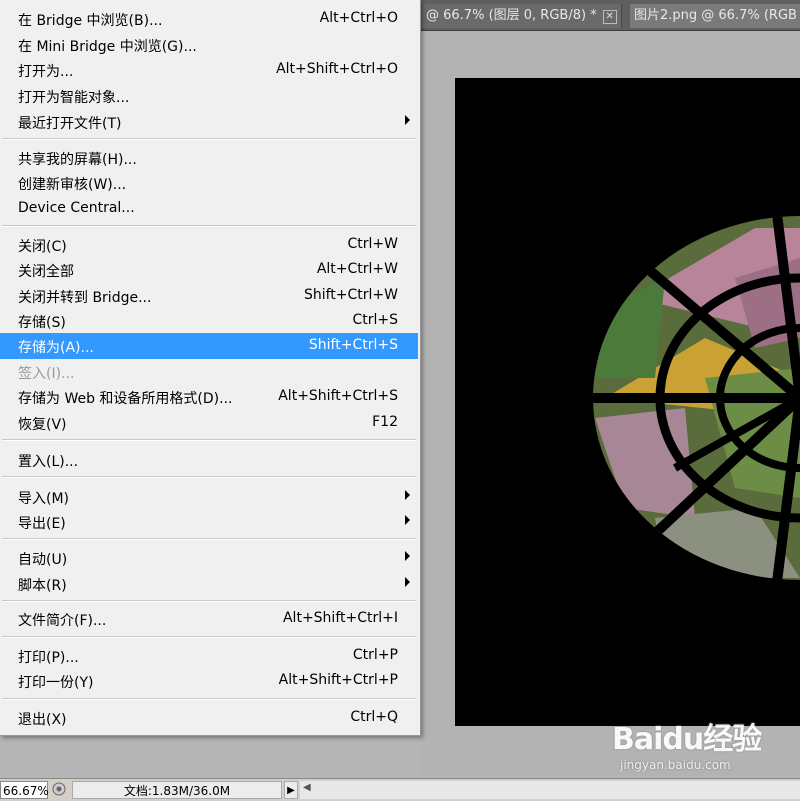 This screenshot has width=800, height=801. Describe the element at coordinates (209, 70) in the screenshot. I see `menu-item-open-as: 打开为... Alt+Shift+Ctrl+O` at that location.